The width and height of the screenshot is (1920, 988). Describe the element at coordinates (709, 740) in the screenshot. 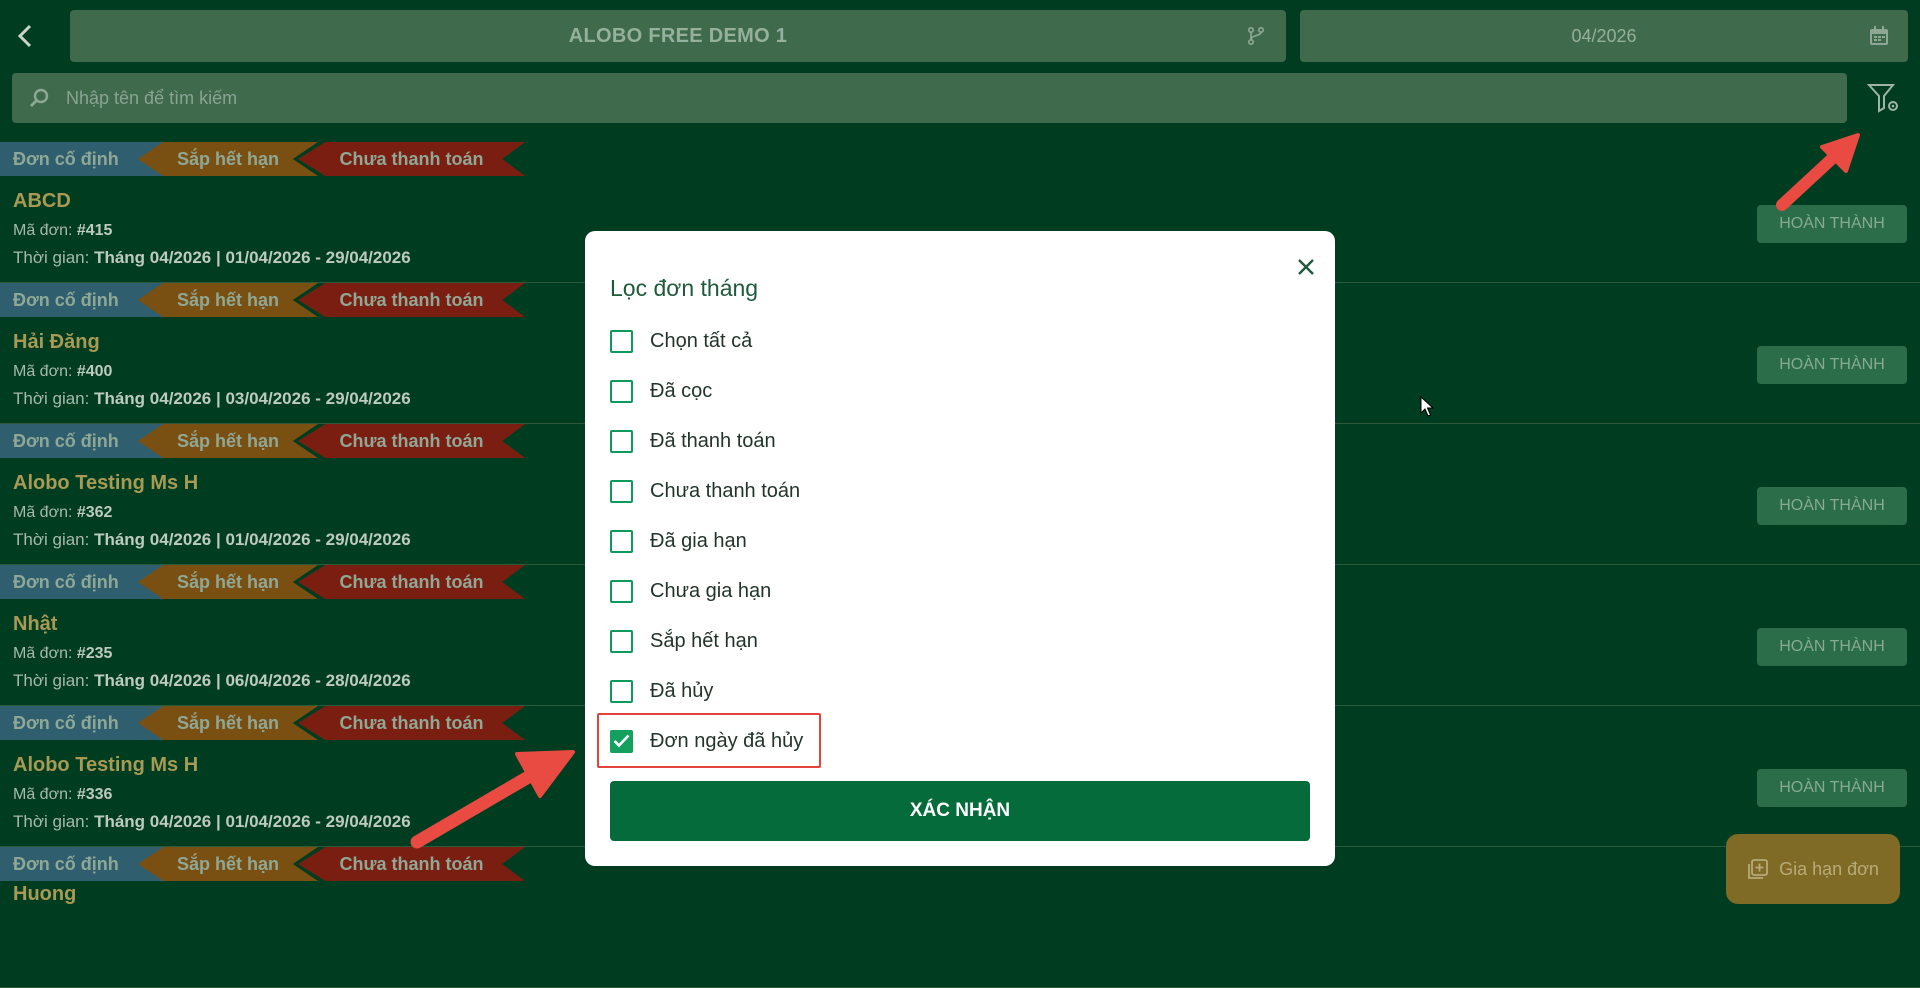

I see `annotation-highlight-box` at that location.